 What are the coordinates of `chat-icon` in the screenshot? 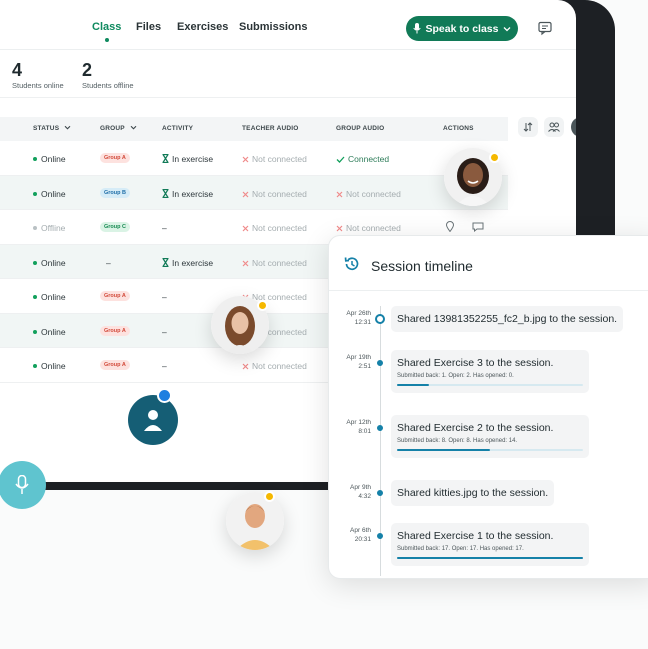 It's located at (545, 28).